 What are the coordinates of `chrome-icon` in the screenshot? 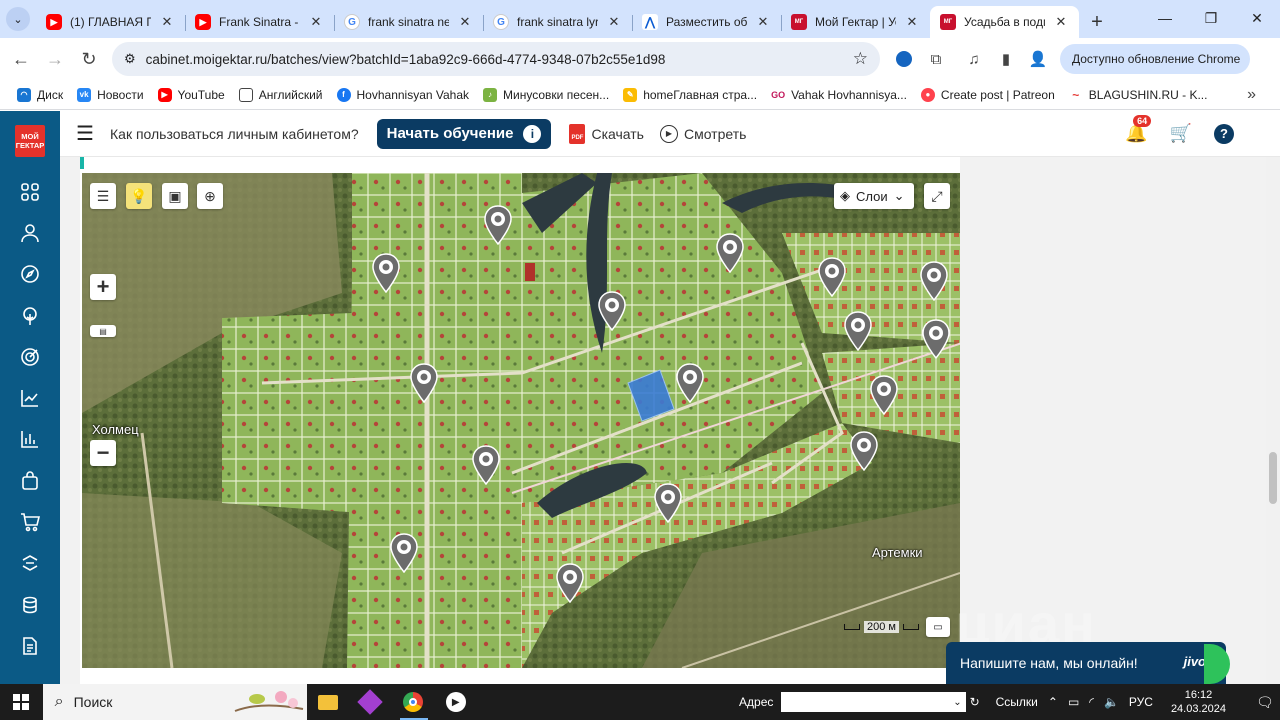 It's located at (413, 702).